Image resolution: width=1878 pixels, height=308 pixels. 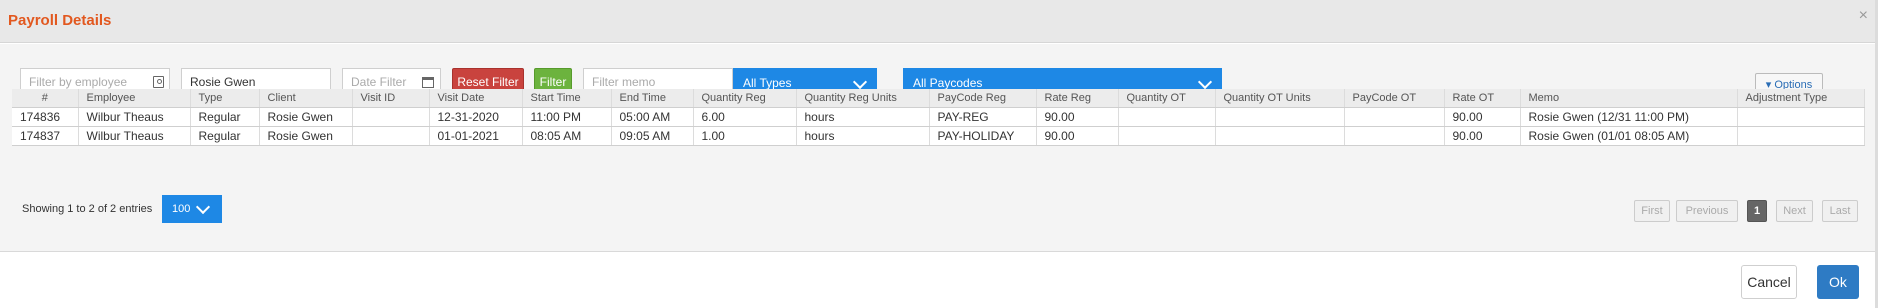 What do you see at coordinates (1482, 98) in the screenshot?
I see `column-header: Rate OT` at bounding box center [1482, 98].